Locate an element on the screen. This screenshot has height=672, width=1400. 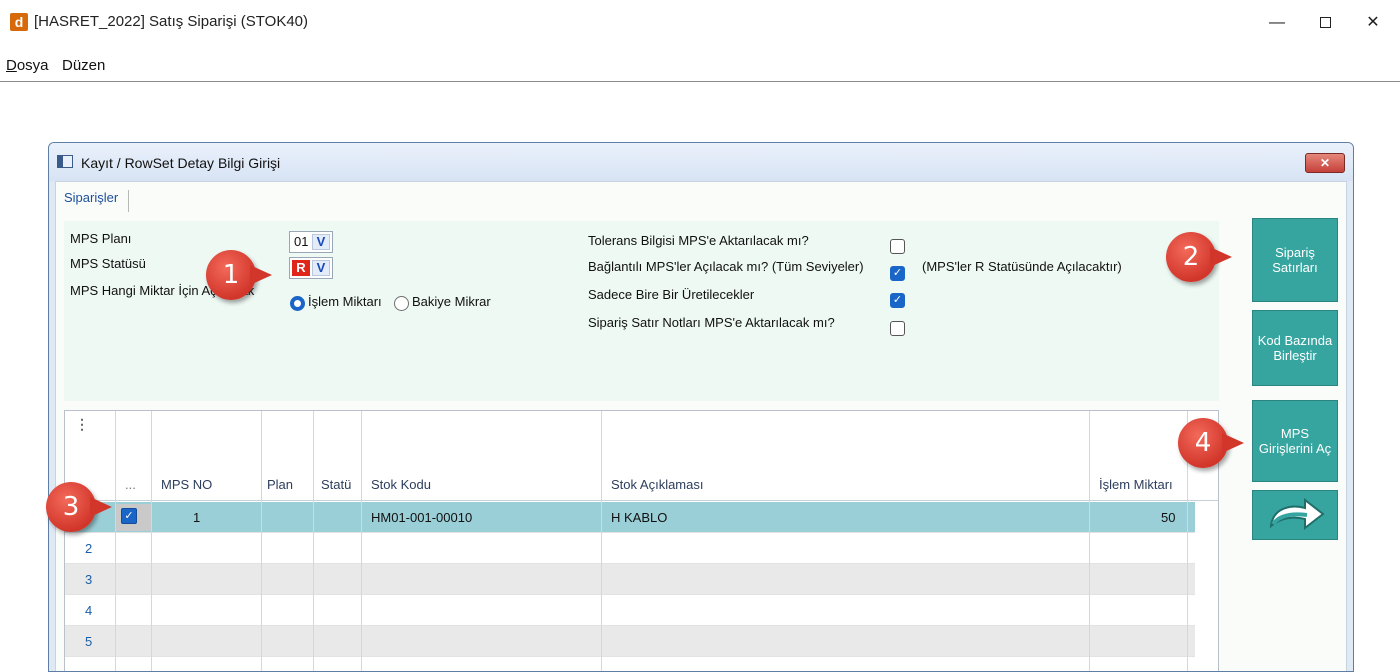
notlar-checkbox is located at coordinates (897, 328).